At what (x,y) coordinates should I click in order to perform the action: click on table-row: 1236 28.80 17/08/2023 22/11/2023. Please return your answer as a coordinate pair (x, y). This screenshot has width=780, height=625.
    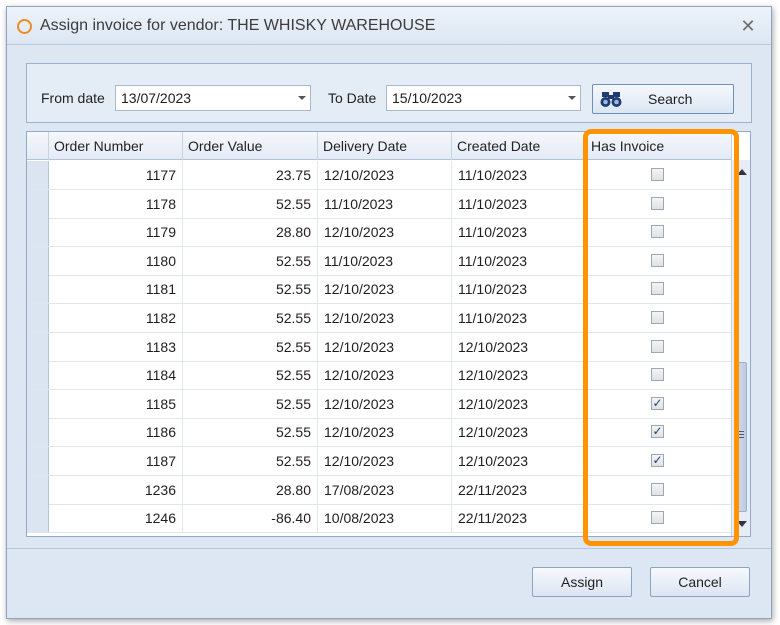
    Looking at the image, I should click on (379, 490).